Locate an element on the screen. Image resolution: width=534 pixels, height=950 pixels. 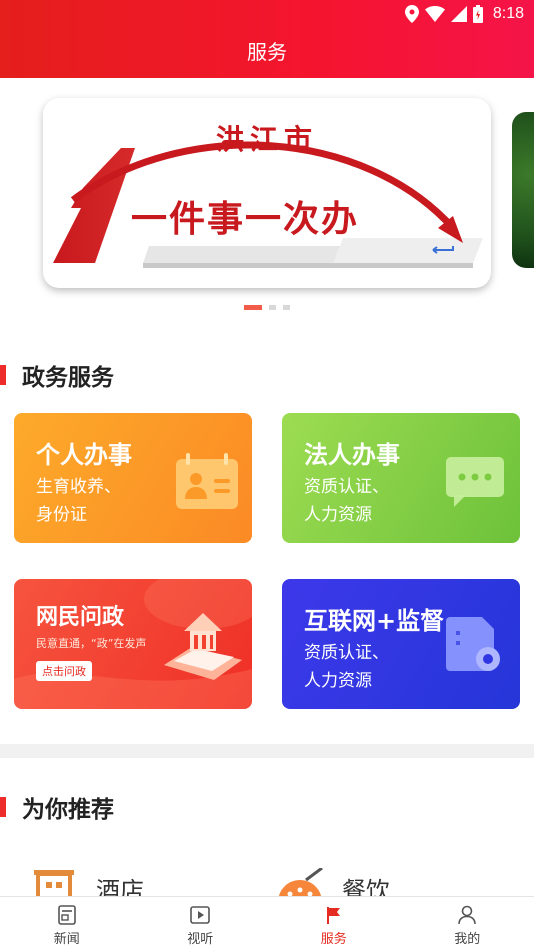
personal-card-desc: 生育收养、 身份证 is located at coordinates (78, 501).